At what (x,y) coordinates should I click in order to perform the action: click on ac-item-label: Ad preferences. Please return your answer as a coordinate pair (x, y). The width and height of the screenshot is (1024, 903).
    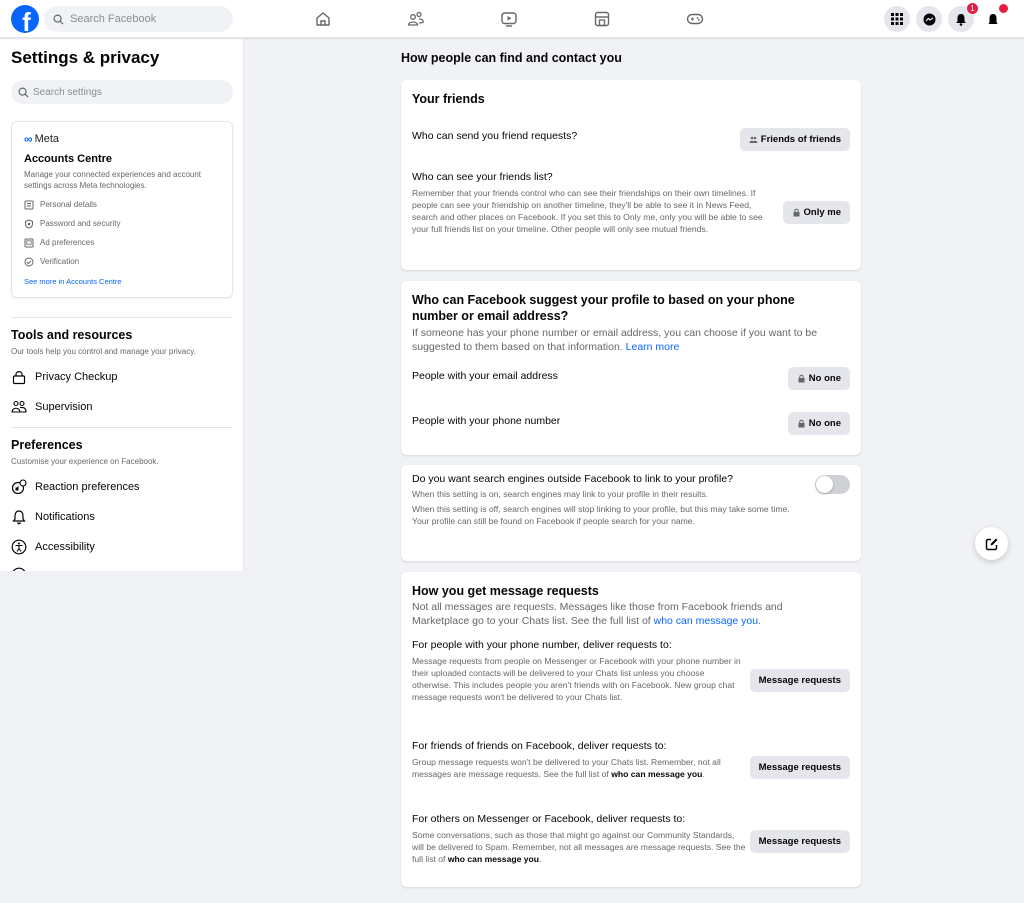
    Looking at the image, I should click on (67, 242).